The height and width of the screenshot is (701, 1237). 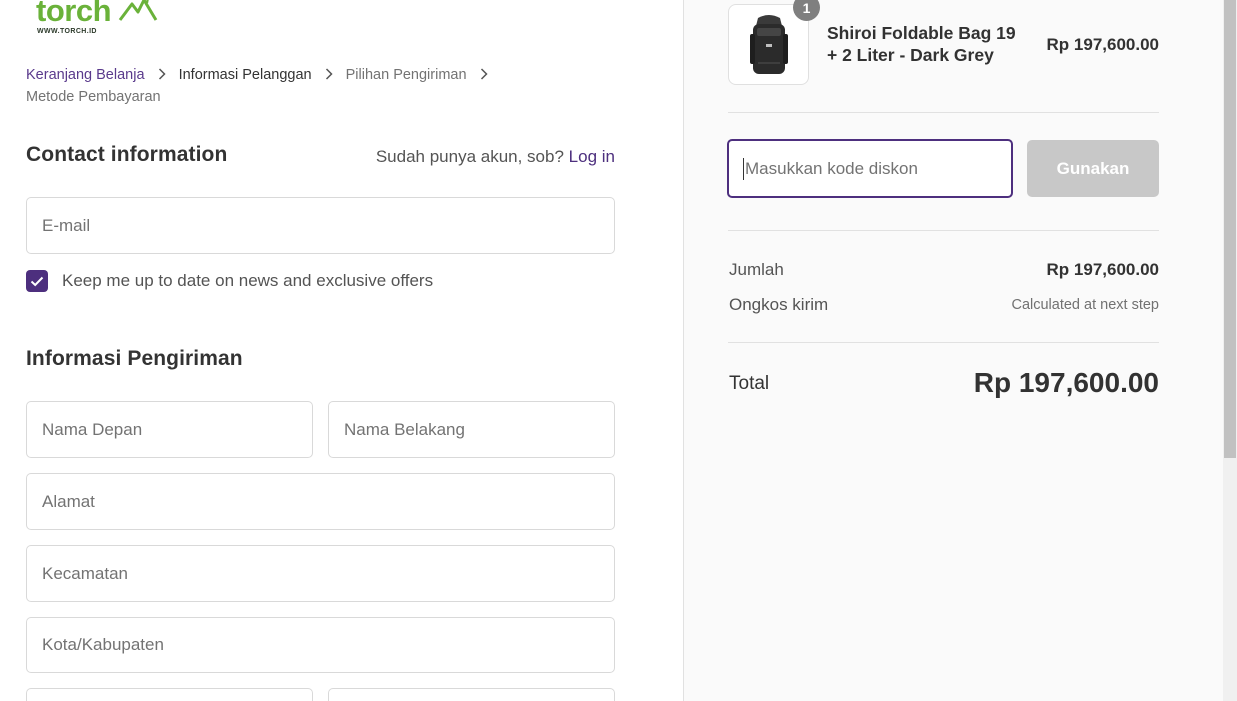 I want to click on brand-url: WWW.TORCH.ID, so click(x=67, y=31).